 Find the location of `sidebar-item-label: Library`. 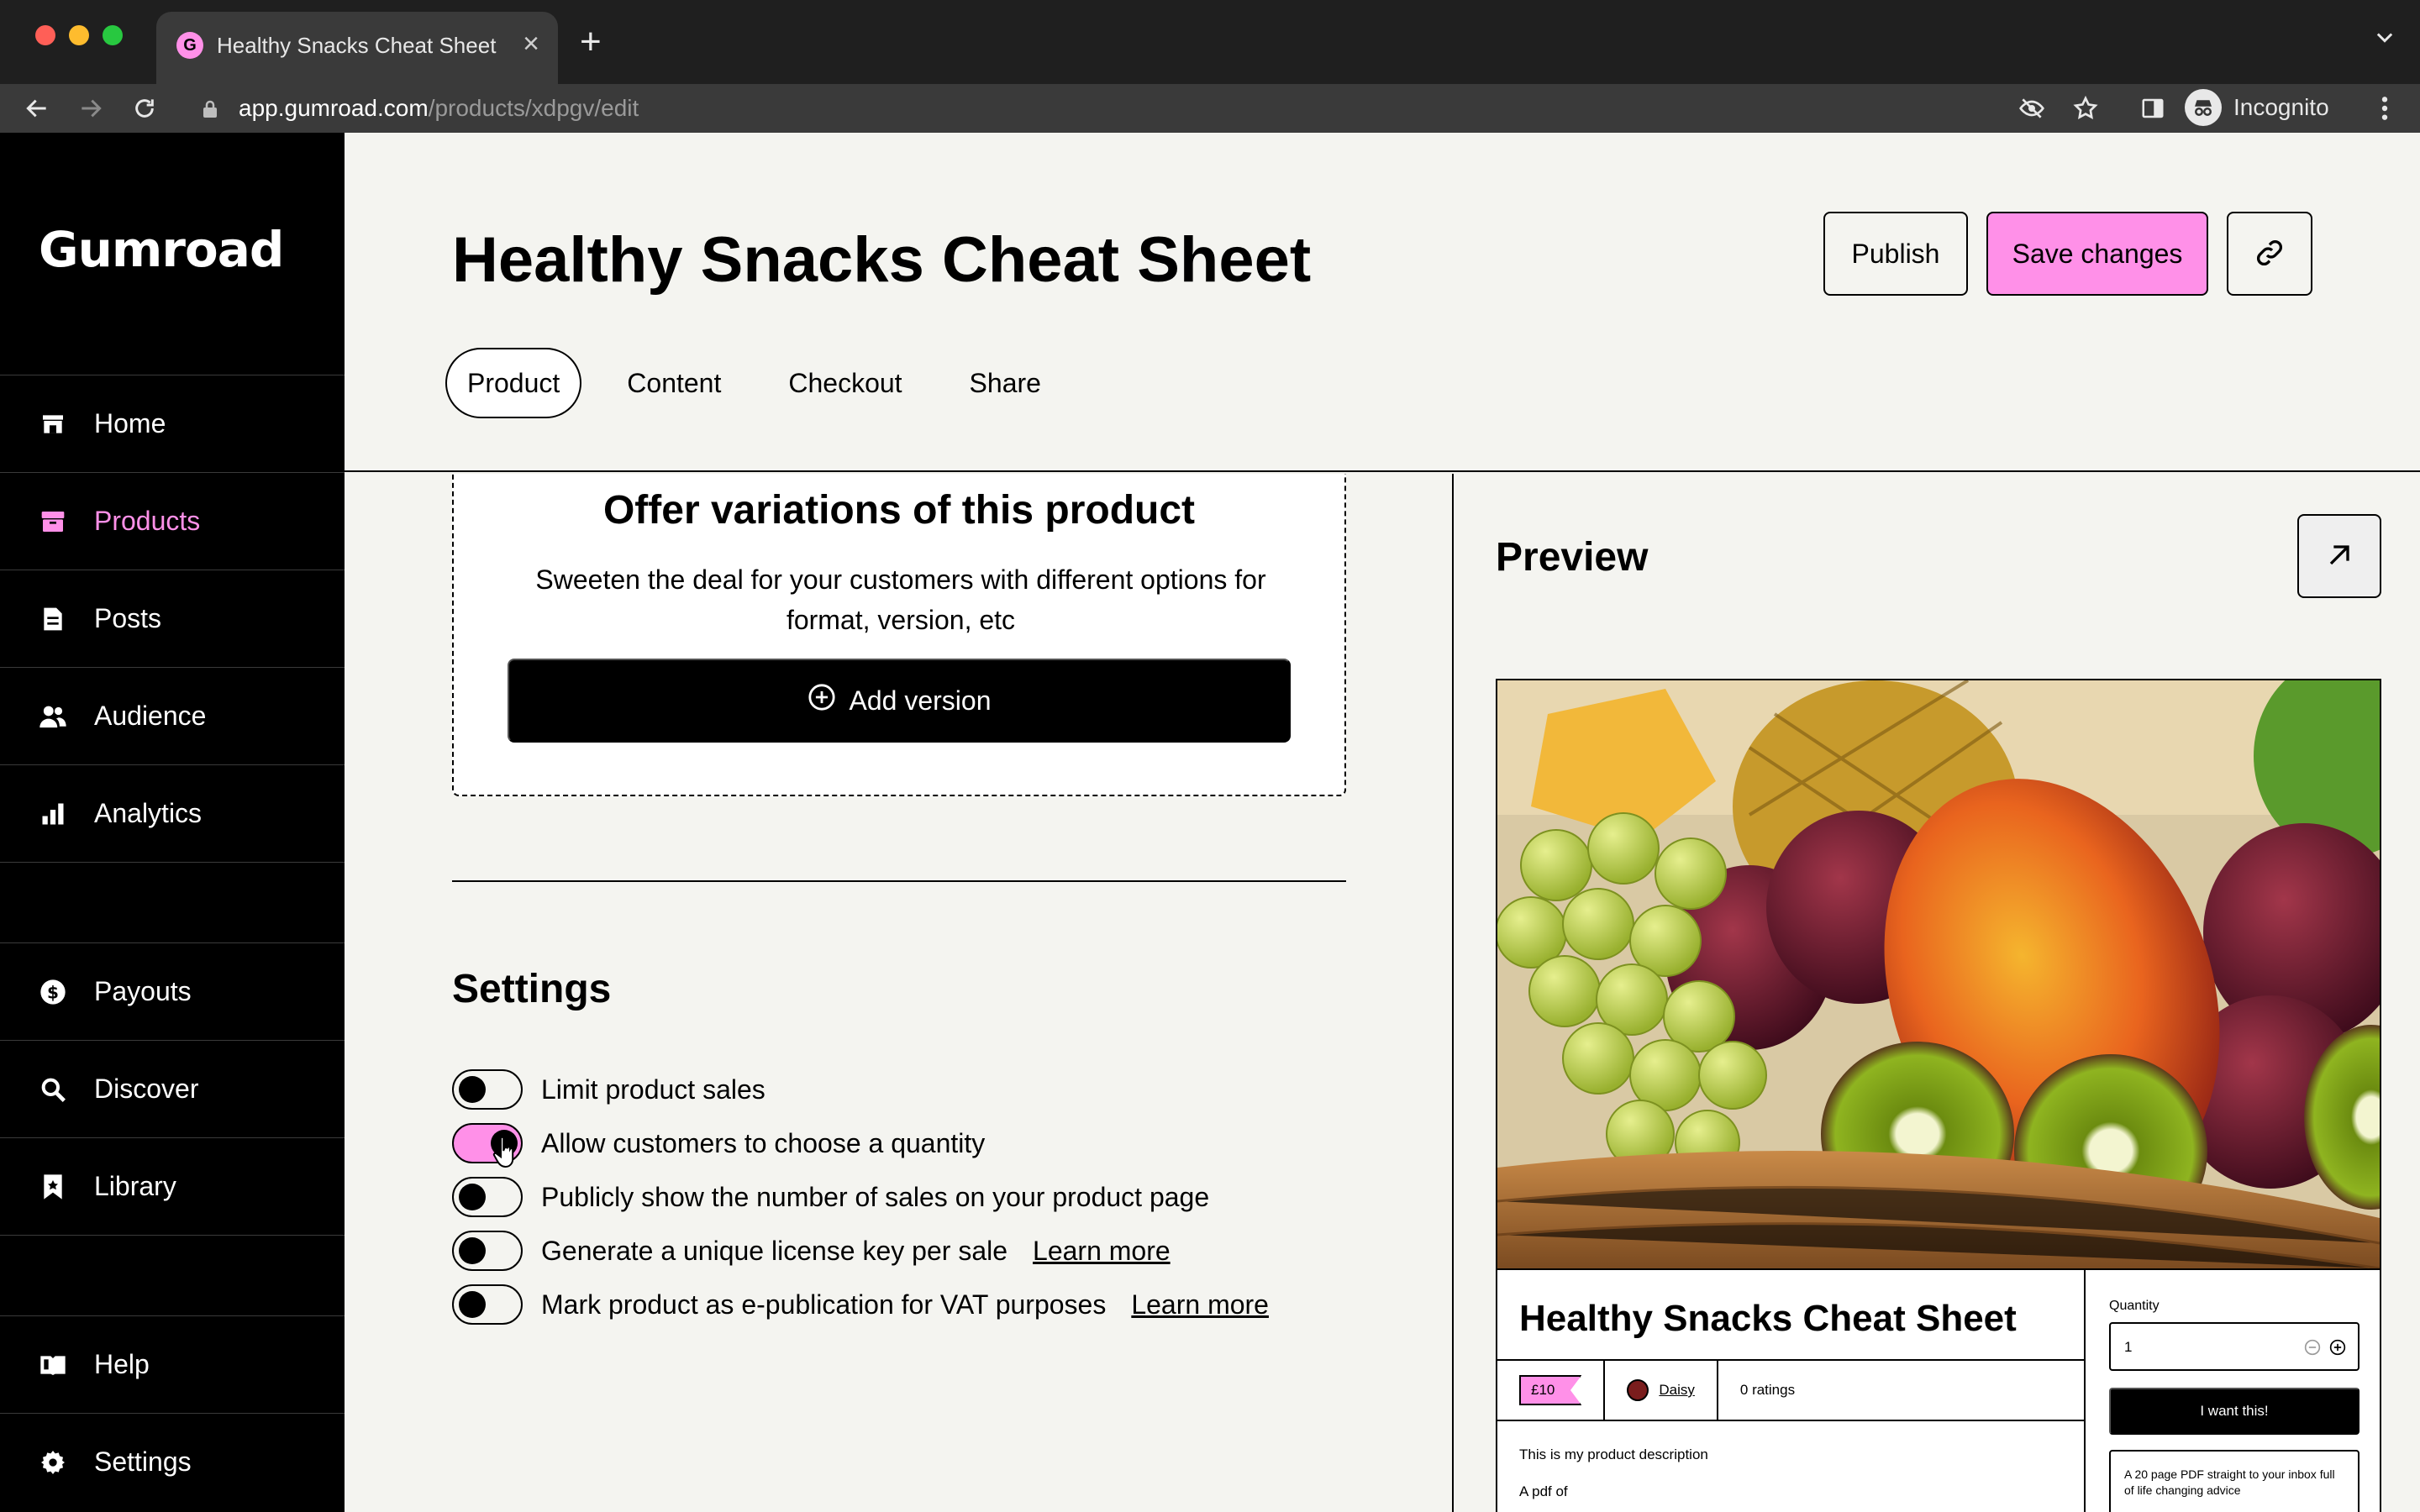

sidebar-item-label: Library is located at coordinates (135, 1186).